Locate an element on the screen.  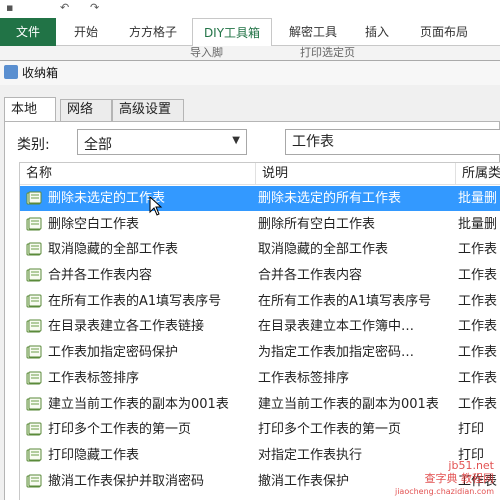
item-name-text: 删除空白工作表 is located at coordinates (94, 224).